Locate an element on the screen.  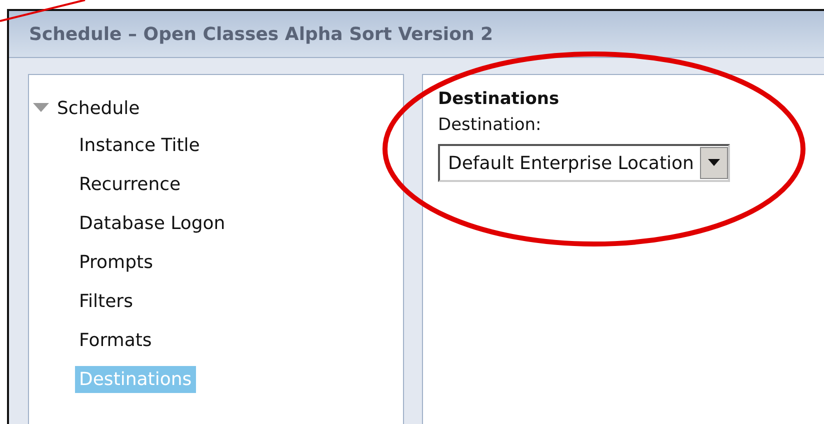
expand-triangle-icon is located at coordinates (41, 108).